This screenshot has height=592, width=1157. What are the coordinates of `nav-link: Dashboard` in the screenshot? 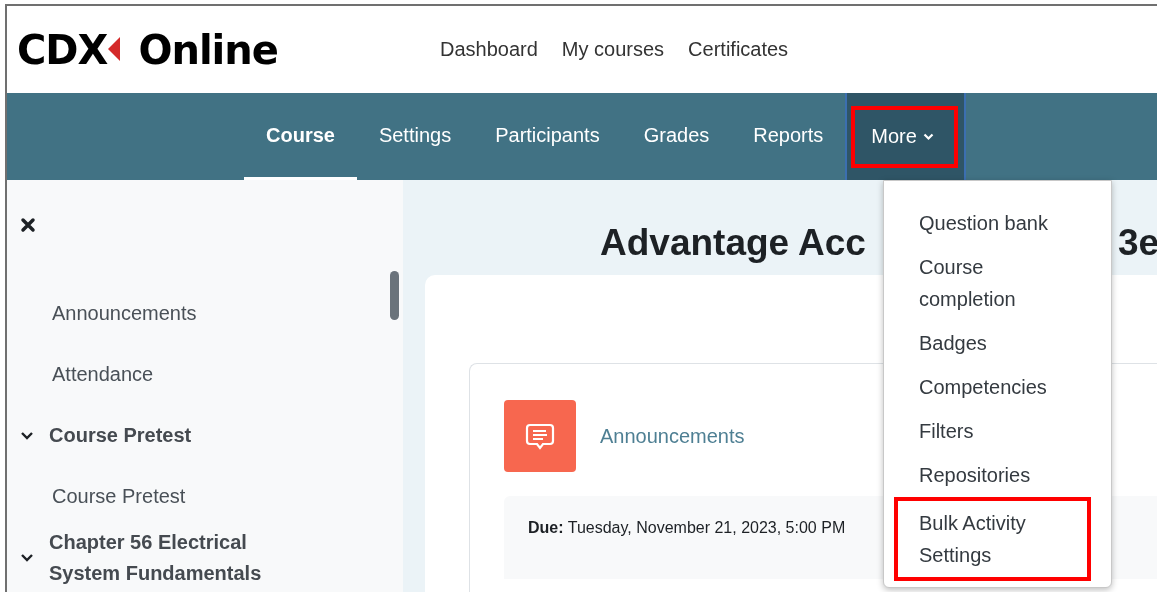 It's located at (489, 49).